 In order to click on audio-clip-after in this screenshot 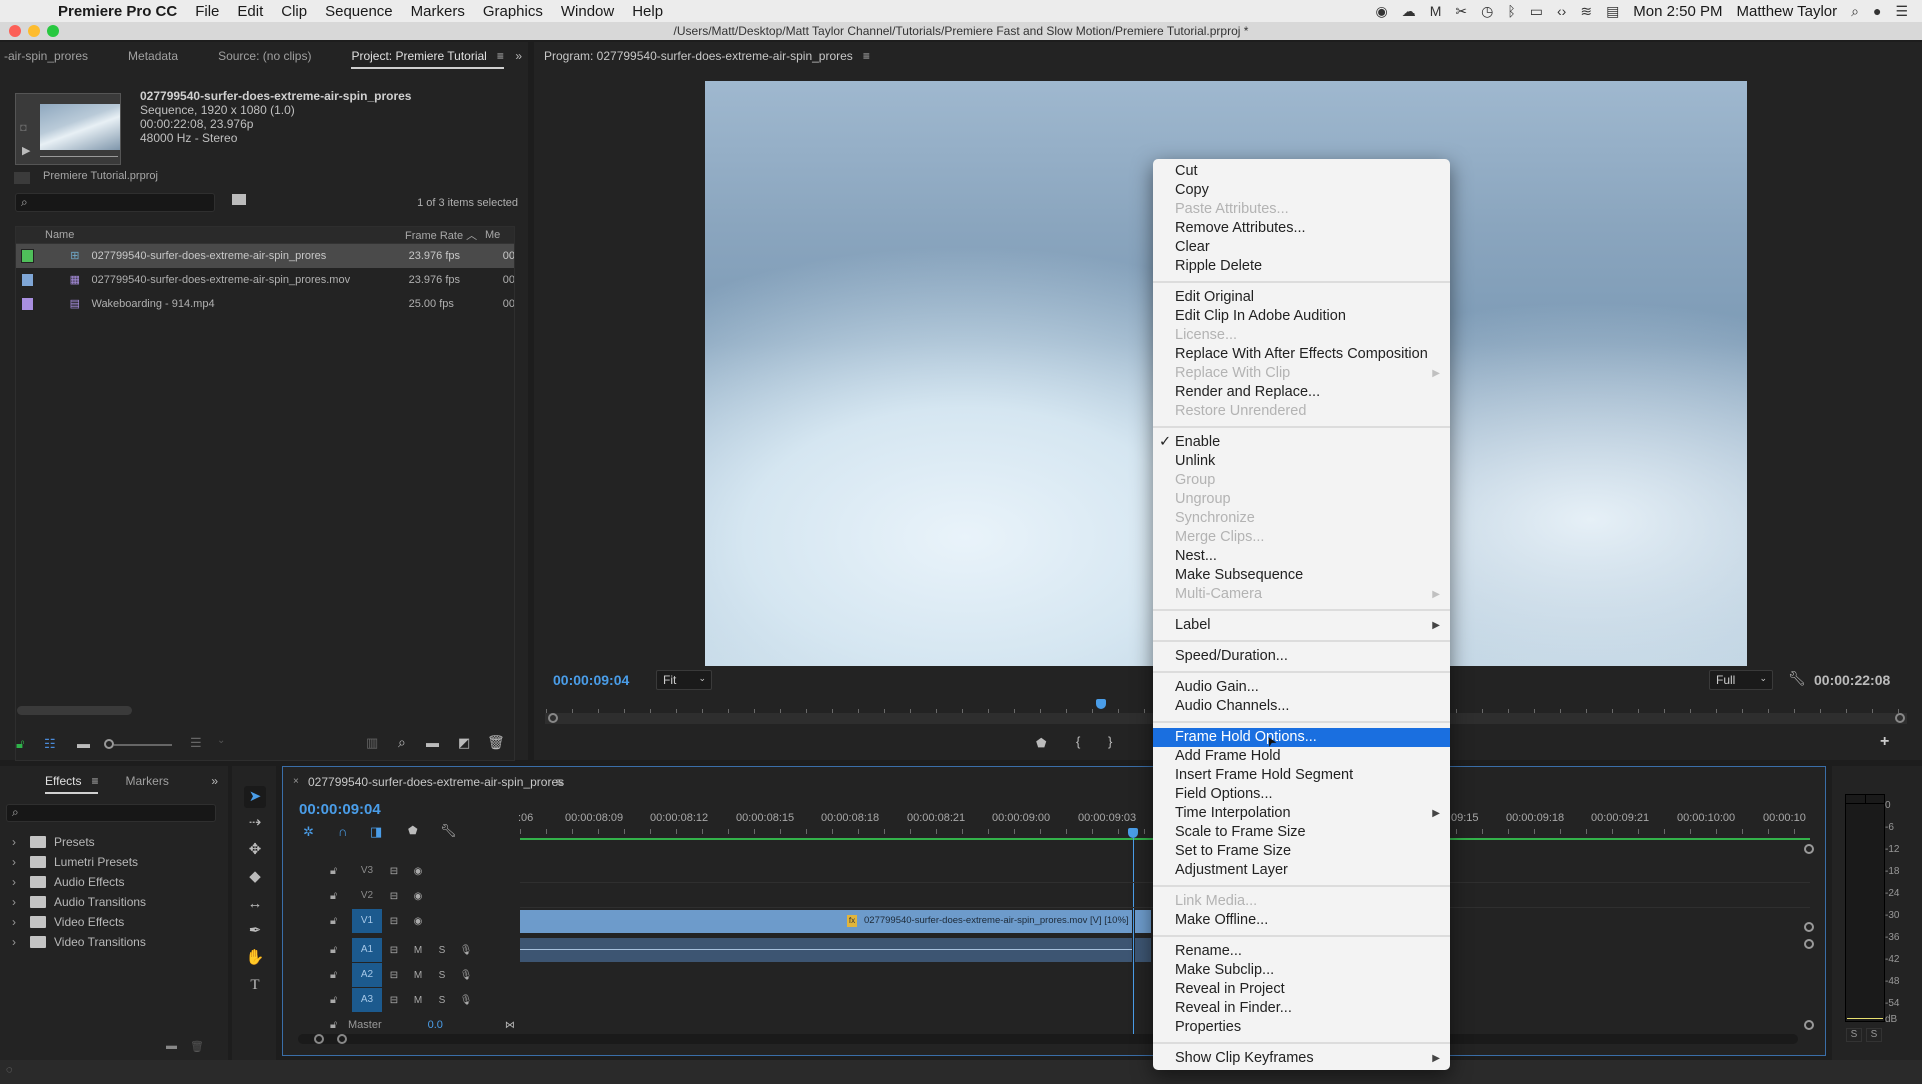, I will do `click(1143, 950)`.